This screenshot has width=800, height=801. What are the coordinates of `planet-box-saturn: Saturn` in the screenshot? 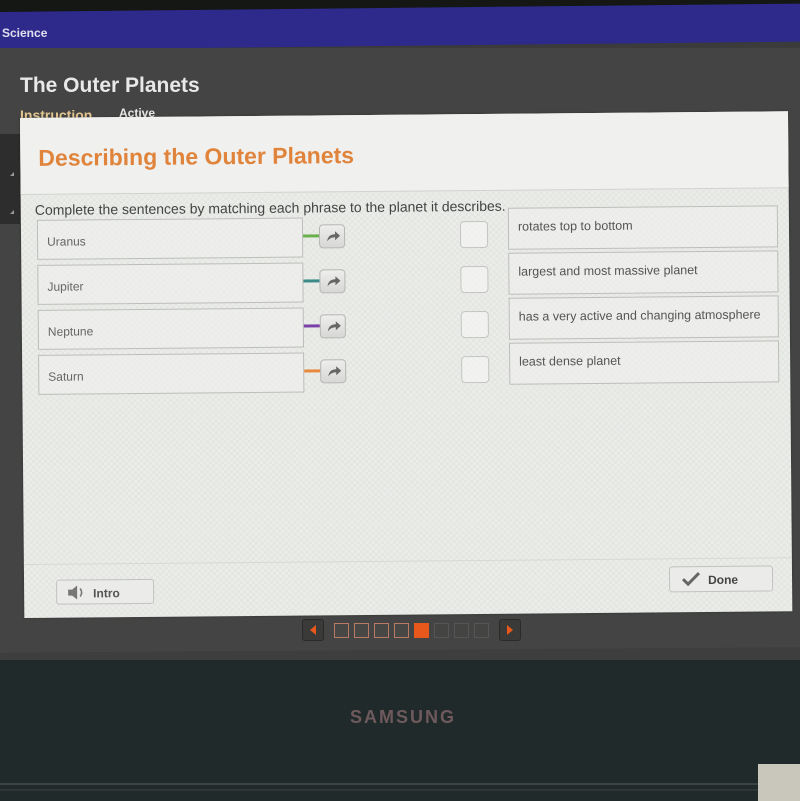 It's located at (171, 373).